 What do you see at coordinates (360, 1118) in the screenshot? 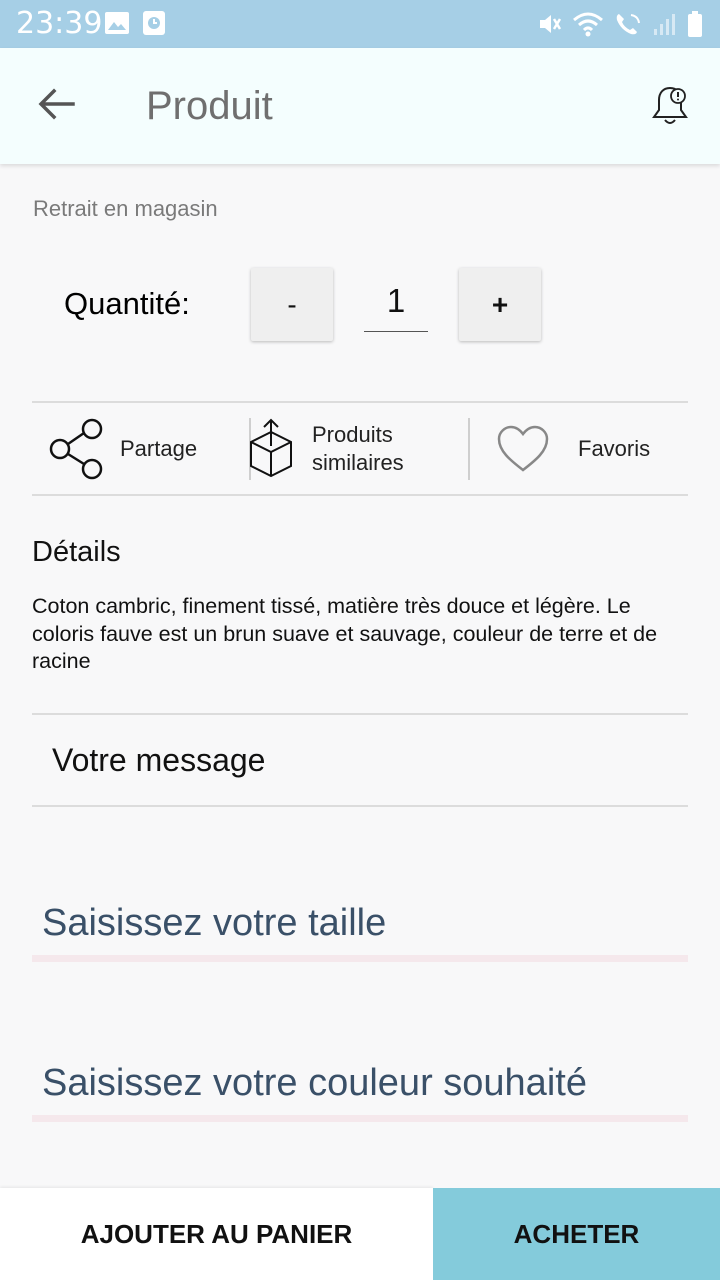
I see `color-input-underline` at bounding box center [360, 1118].